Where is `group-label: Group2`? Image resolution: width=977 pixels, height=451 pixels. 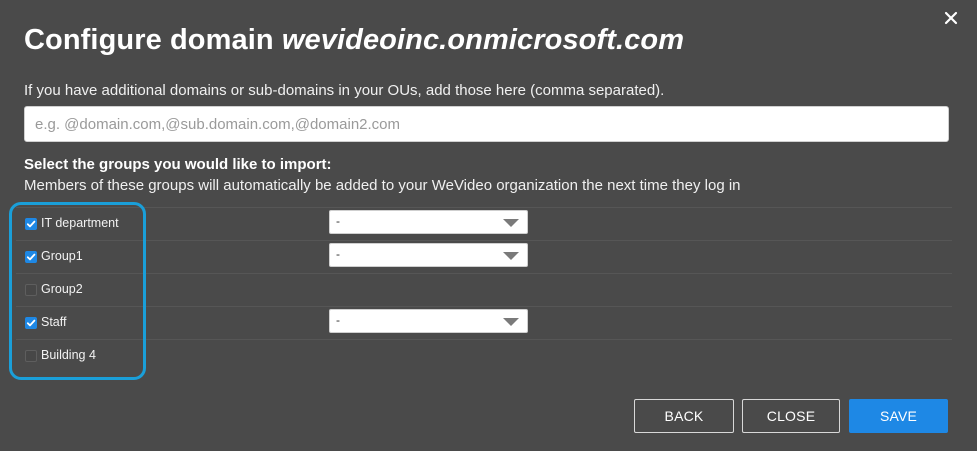
group-label: Group2 is located at coordinates (62, 289).